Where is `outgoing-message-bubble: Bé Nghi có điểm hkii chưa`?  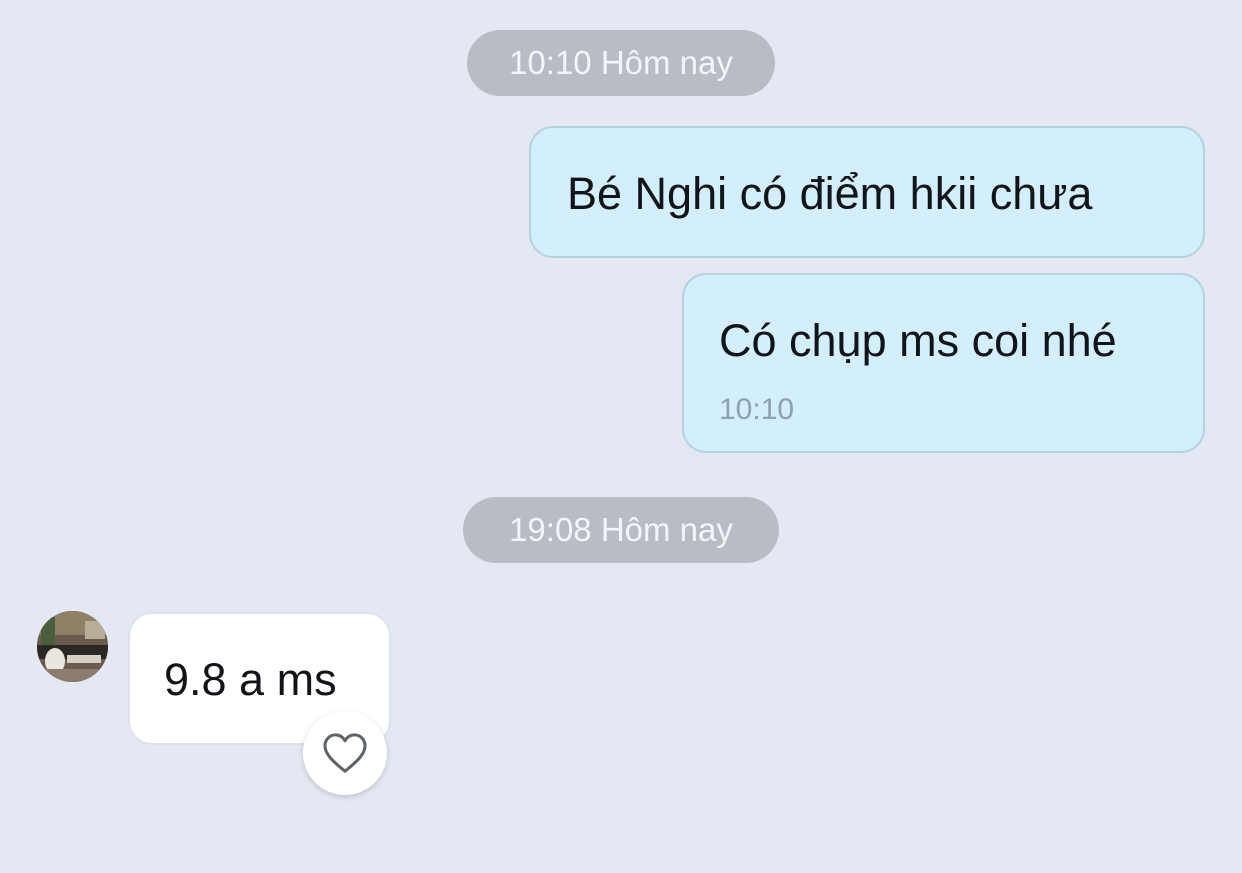 outgoing-message-bubble: Bé Nghi có điểm hkii chưa is located at coordinates (867, 192).